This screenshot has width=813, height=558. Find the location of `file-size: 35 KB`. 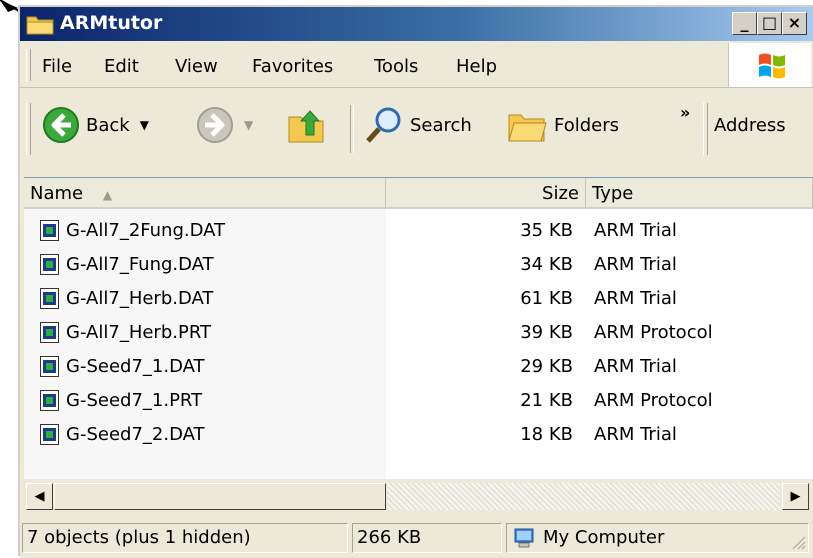

file-size: 35 KB is located at coordinates (546, 230).